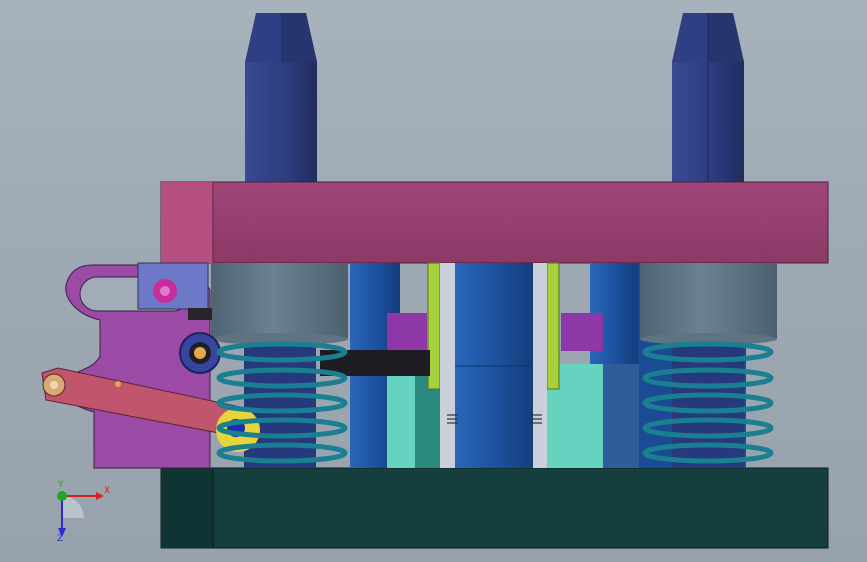 This screenshot has width=867, height=562. Describe the element at coordinates (708, 304) in the screenshot. I see `guide-bushing-right` at that location.